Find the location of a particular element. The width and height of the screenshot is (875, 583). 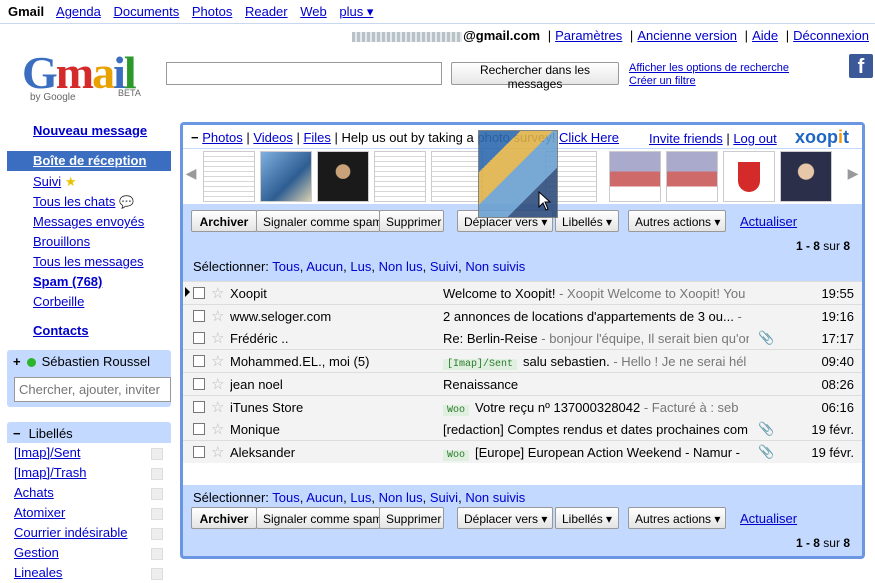

xoopit-logo: xoopit is located at coordinates (822, 137).